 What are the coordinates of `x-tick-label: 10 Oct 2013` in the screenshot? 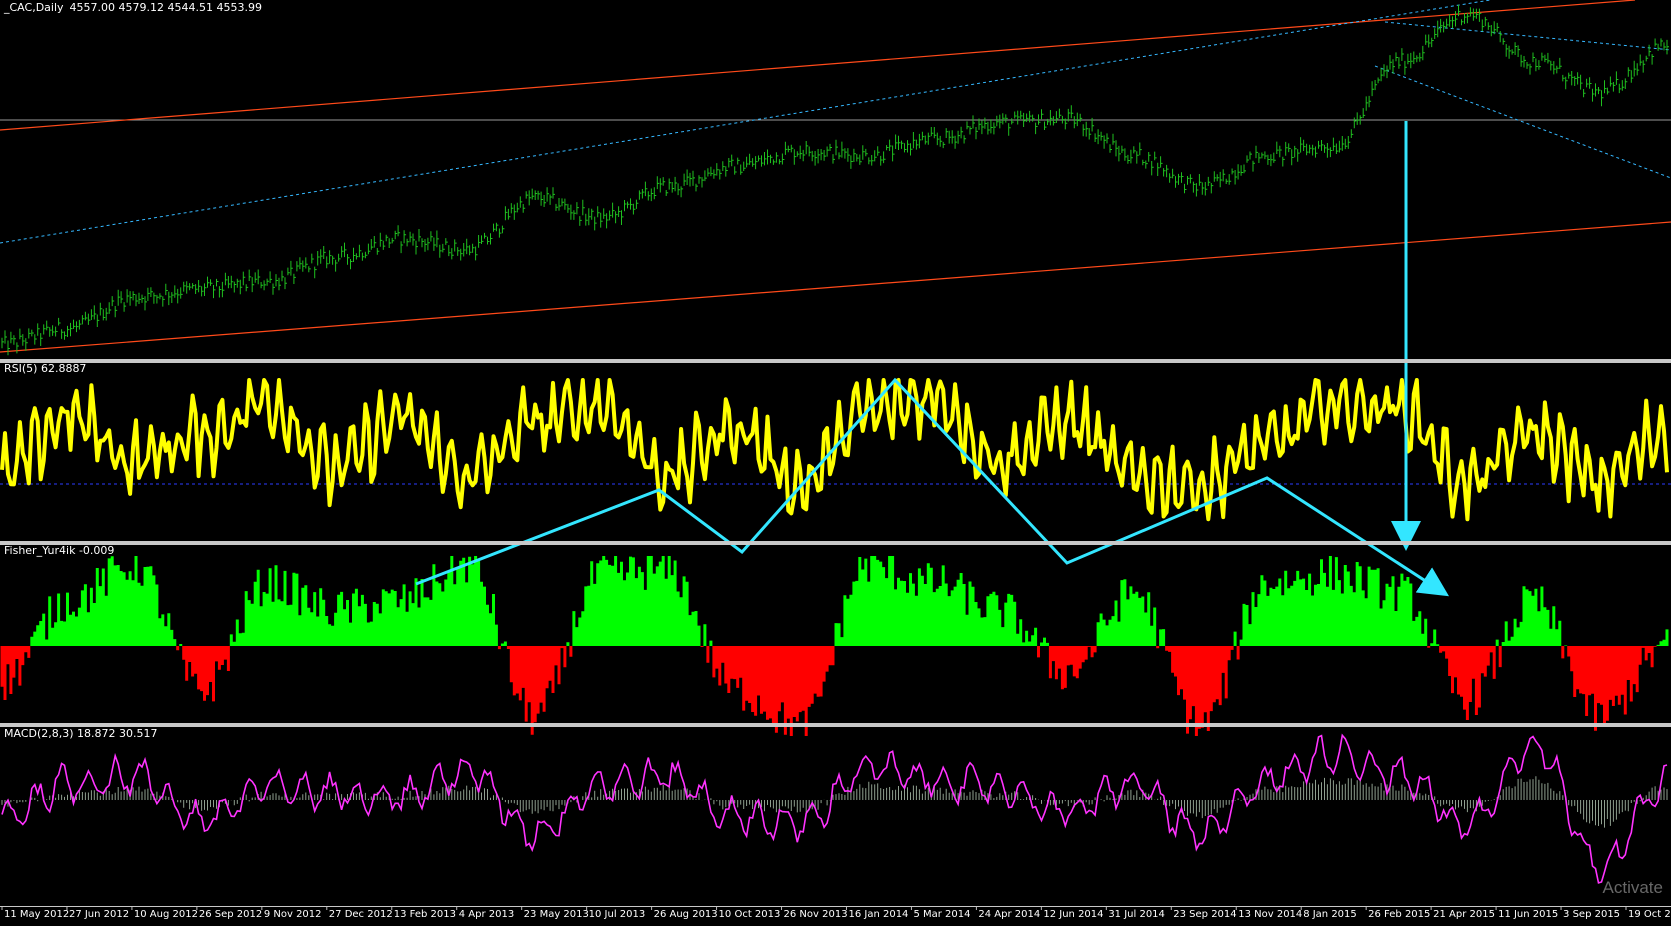 It's located at (750, 914).